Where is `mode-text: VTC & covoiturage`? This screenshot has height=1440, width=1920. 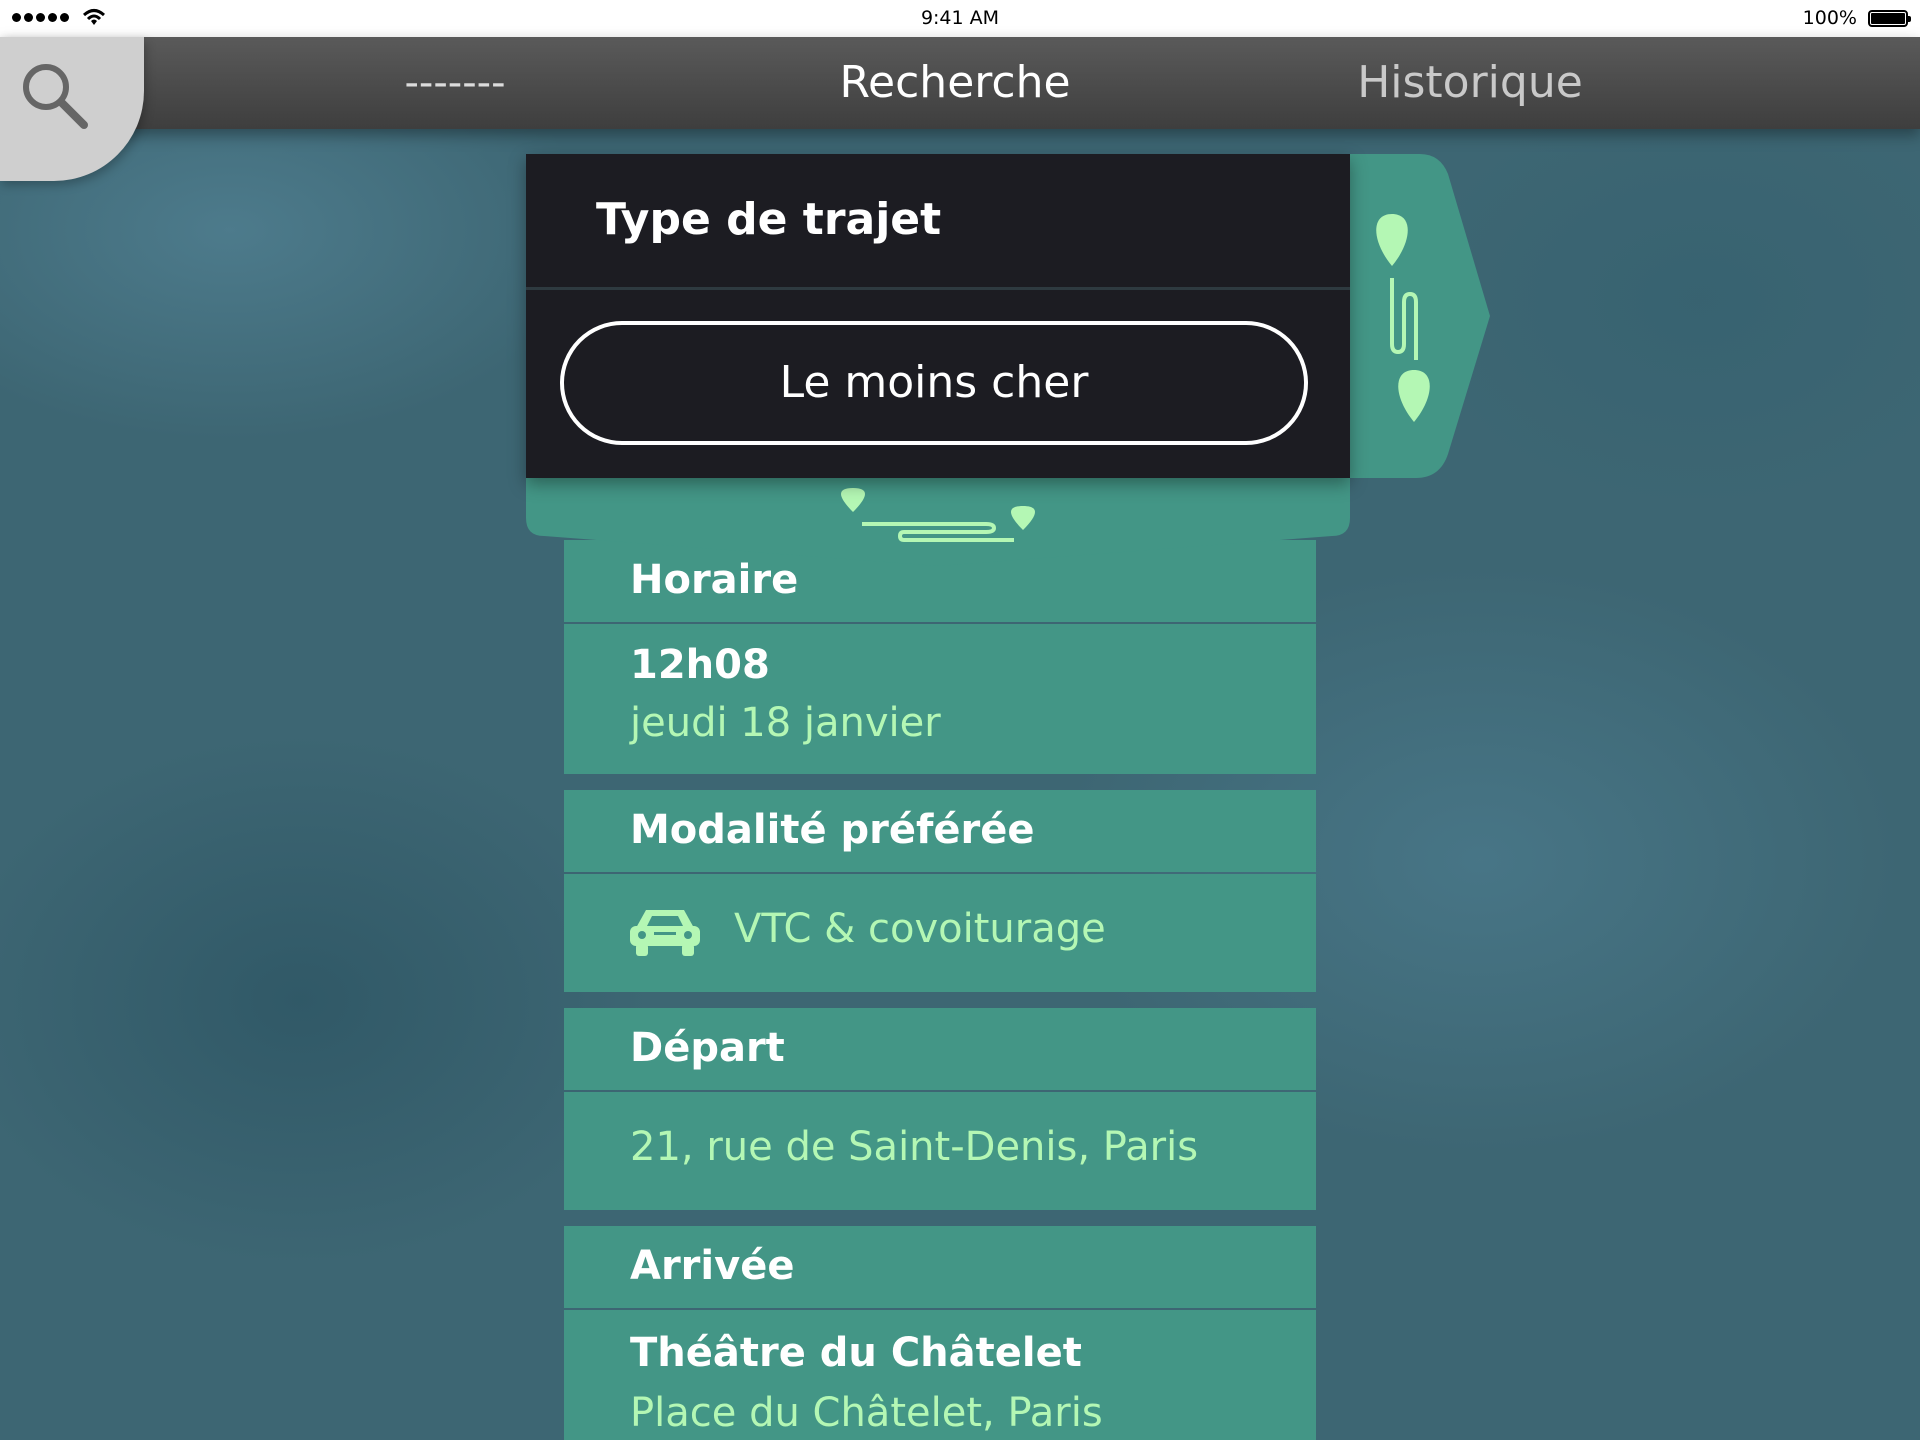
mode-text: VTC & covoiturage is located at coordinates (920, 929).